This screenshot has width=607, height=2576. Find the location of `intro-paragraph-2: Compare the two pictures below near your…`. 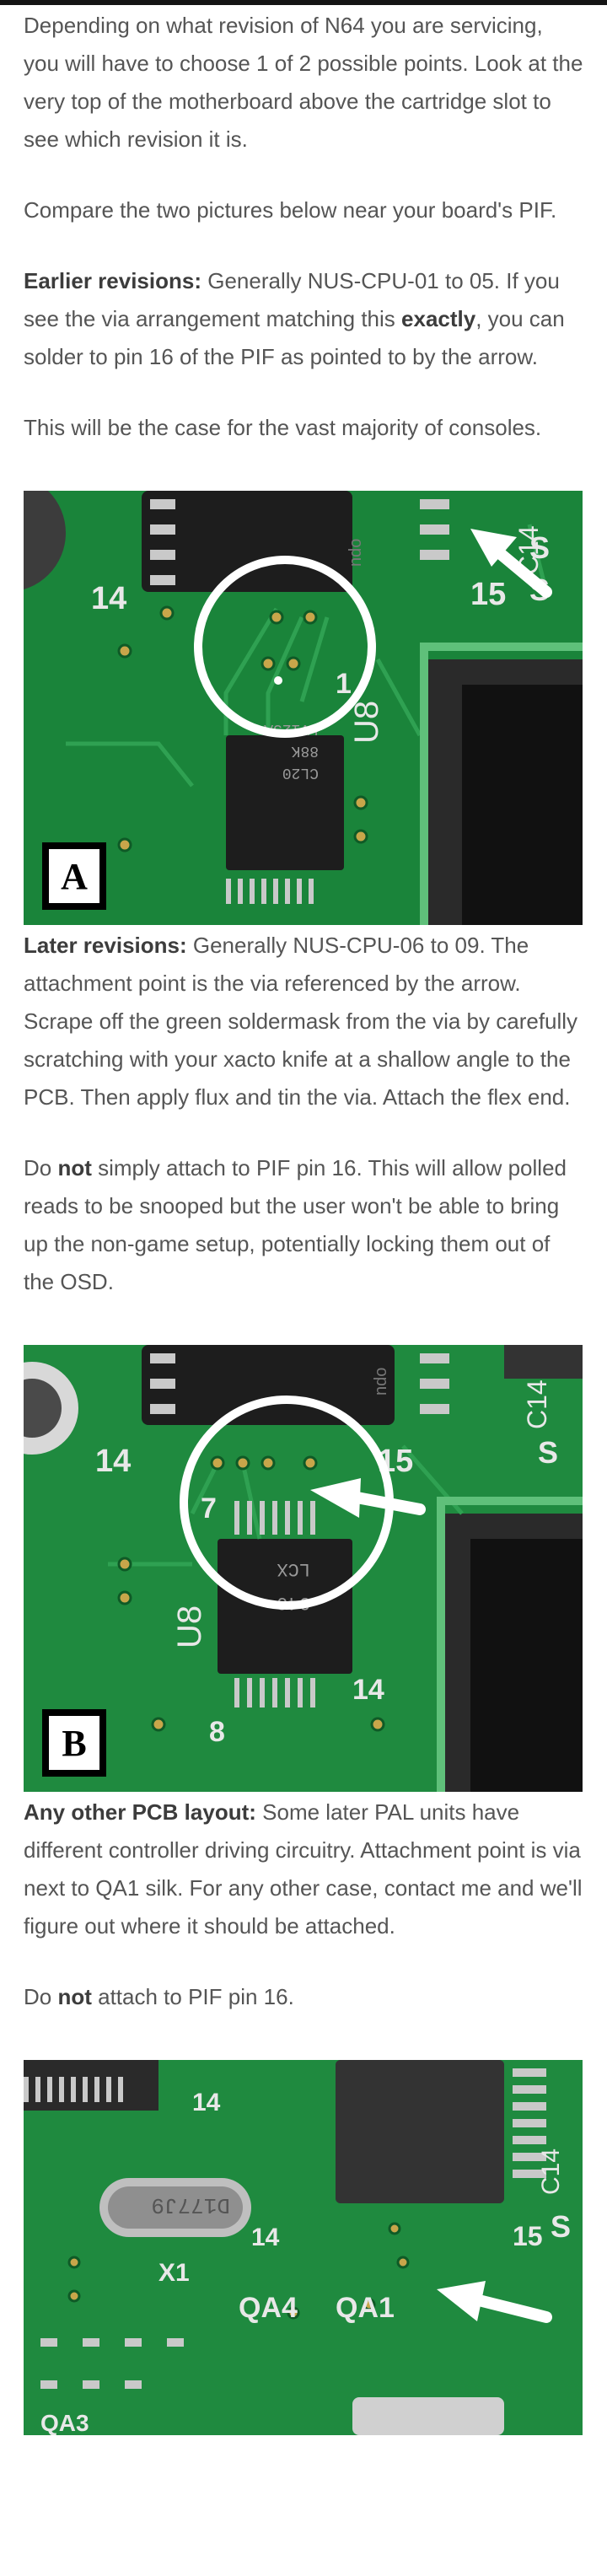

intro-paragraph-2: Compare the two pictures below near your… is located at coordinates (290, 210).